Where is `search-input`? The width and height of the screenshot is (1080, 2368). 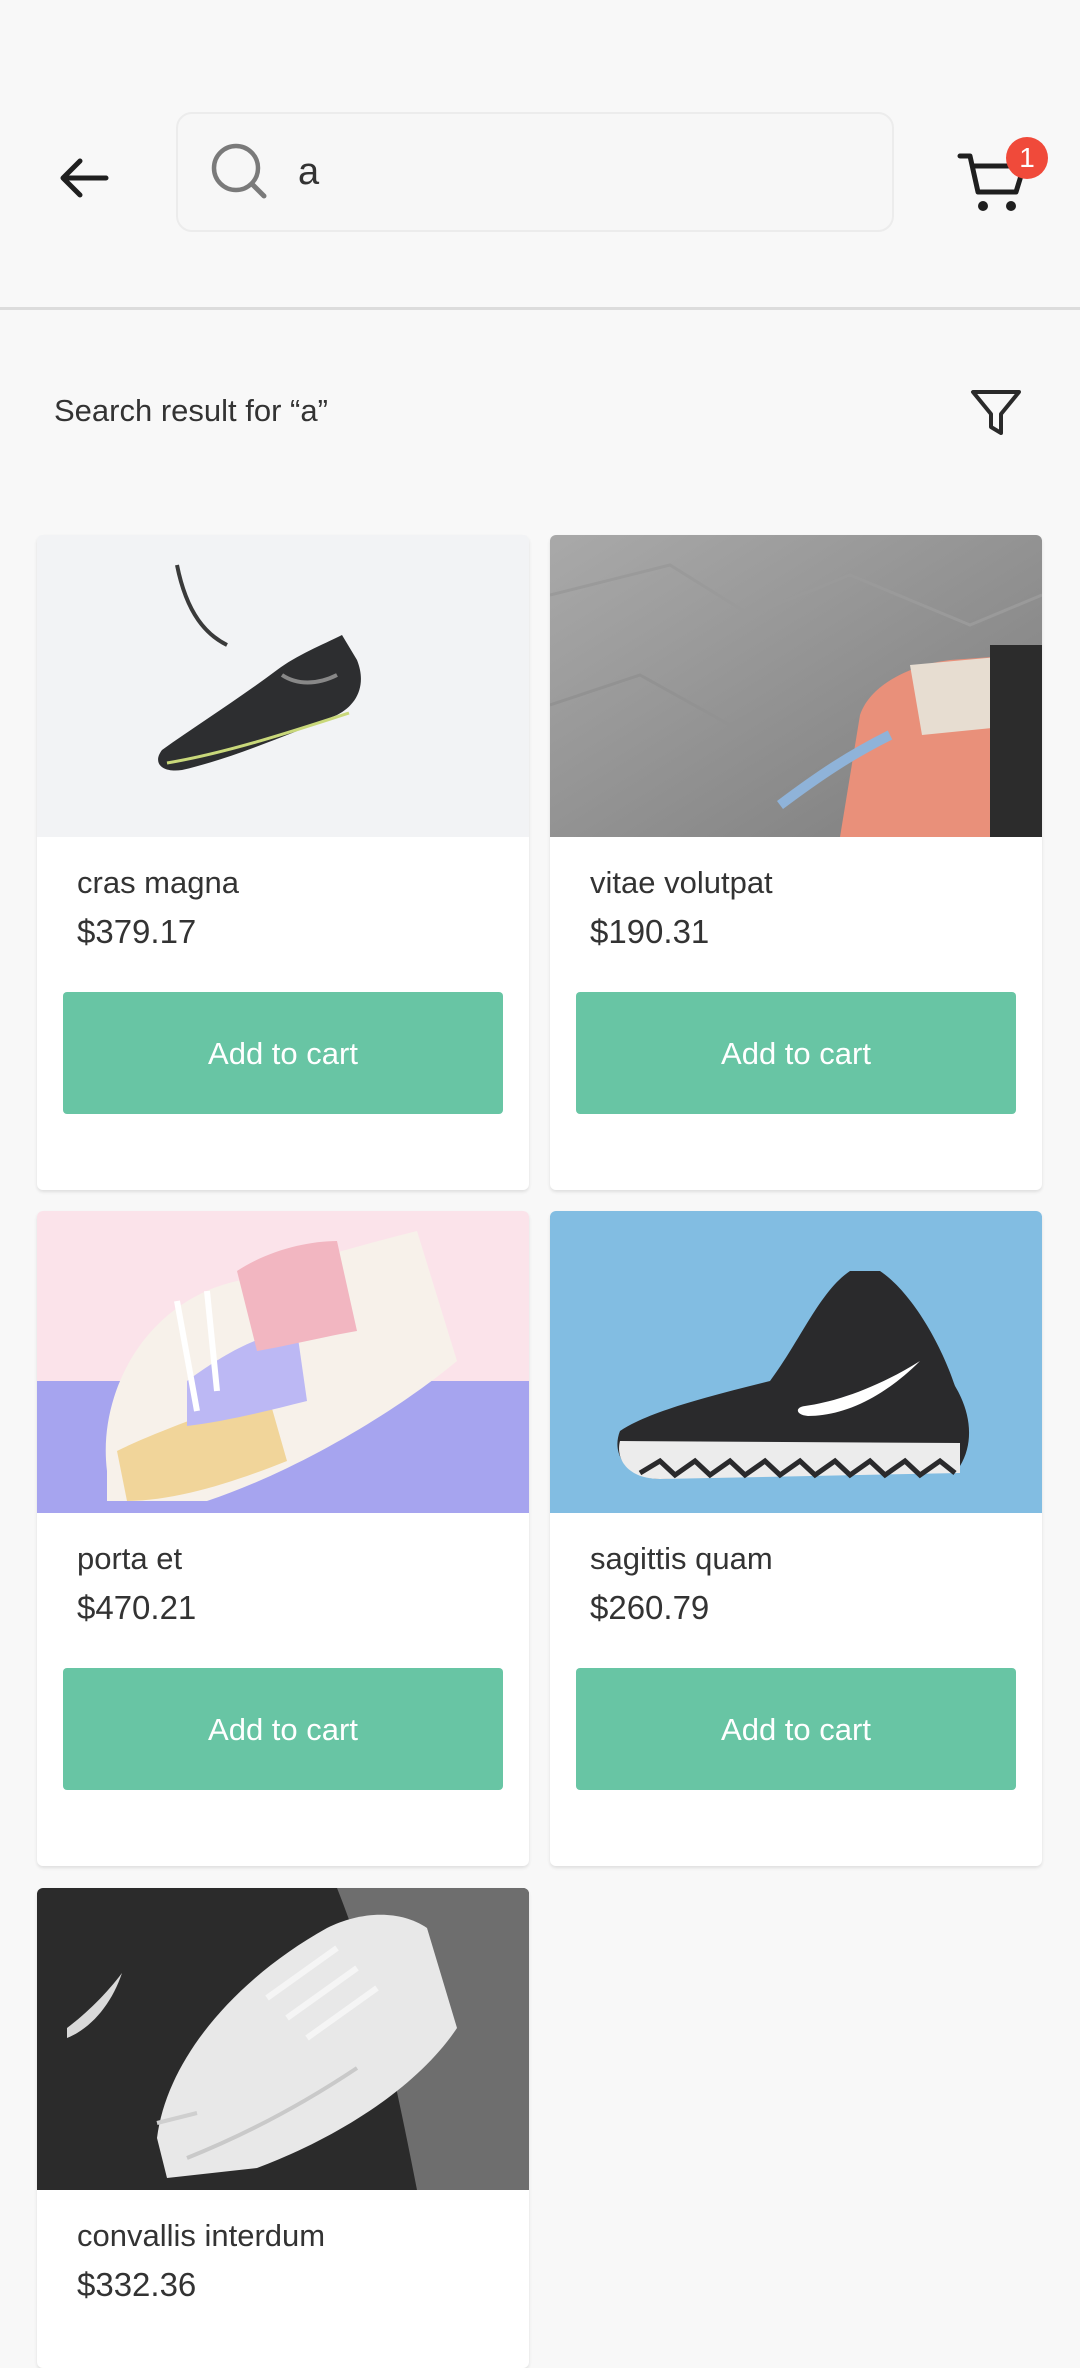
search-input is located at coordinates (578, 172).